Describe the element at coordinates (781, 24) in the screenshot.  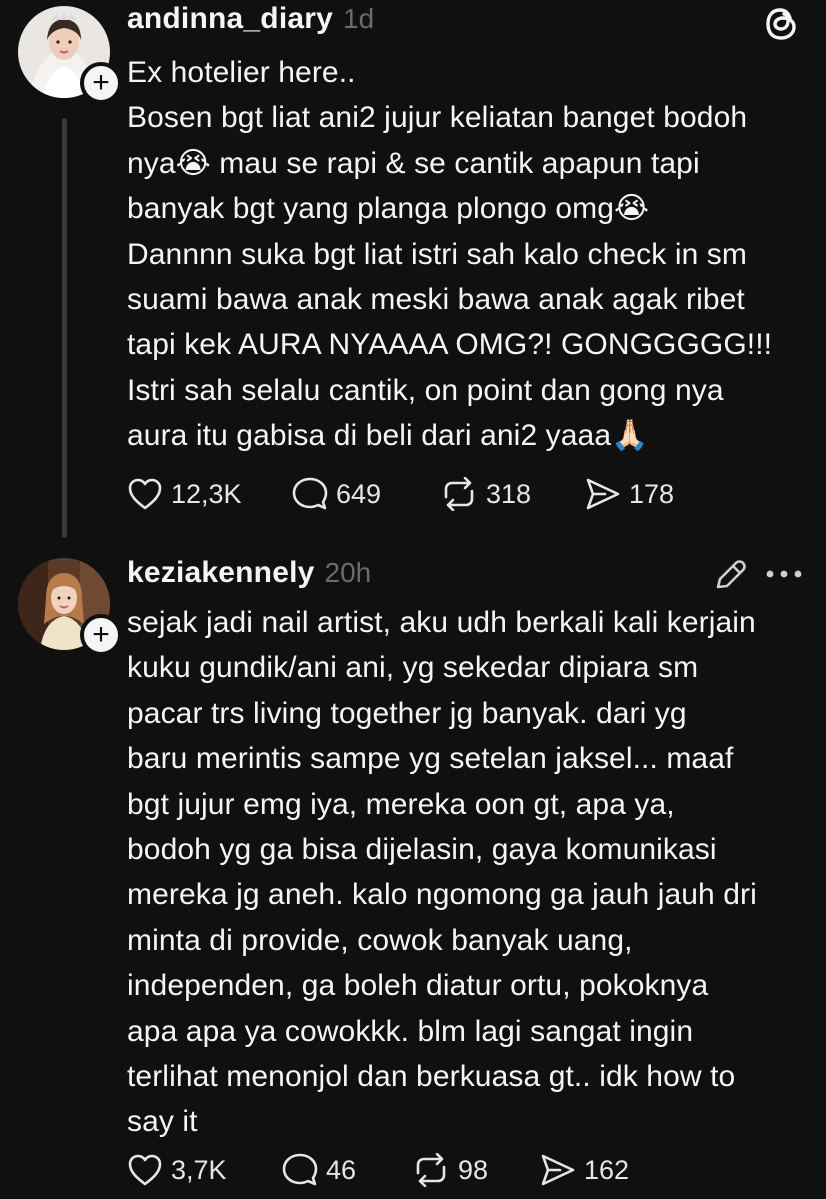
I see `threads-logo-icon` at that location.